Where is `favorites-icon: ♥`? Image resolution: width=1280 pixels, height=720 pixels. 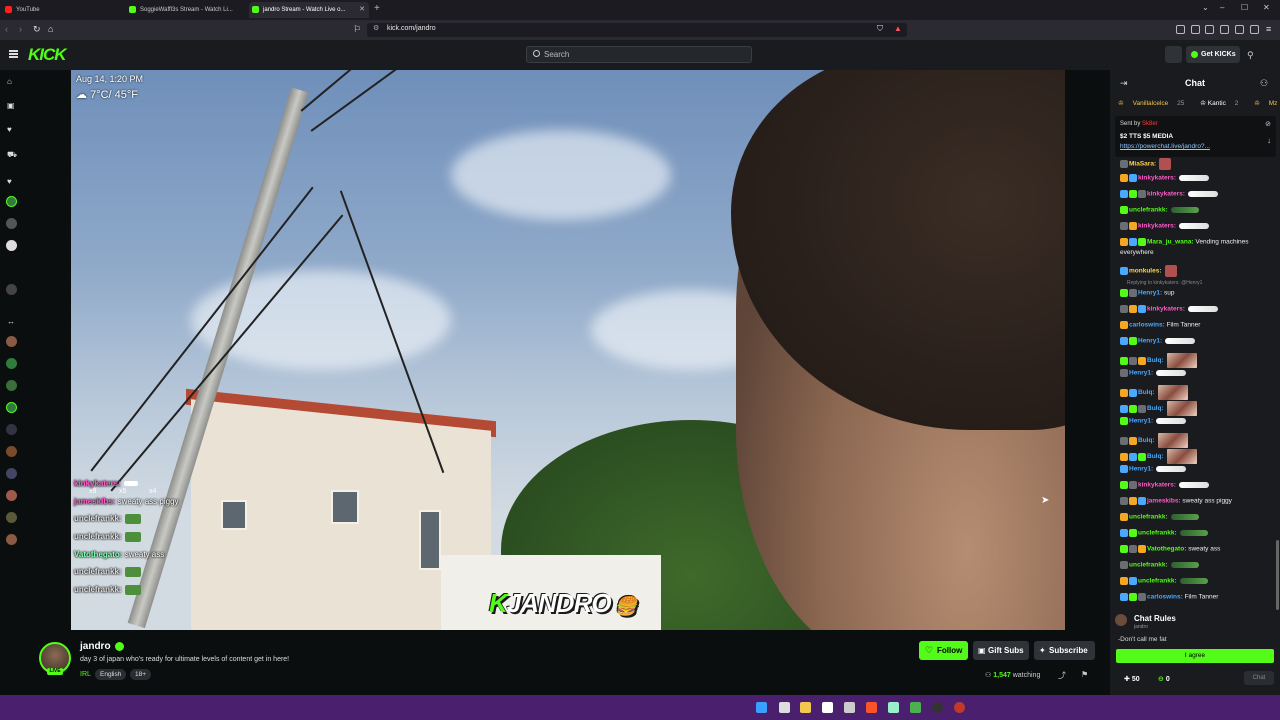
favorites-icon: ♥ is located at coordinates (9, 181).